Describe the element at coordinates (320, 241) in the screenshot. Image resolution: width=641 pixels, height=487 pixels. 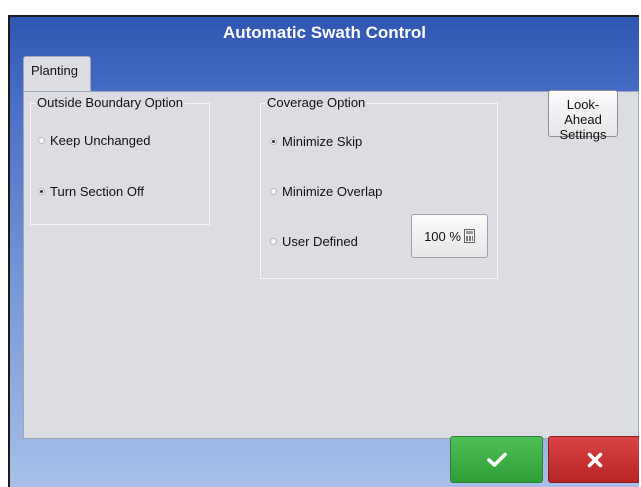
I see `radio-label: User Defined` at that location.